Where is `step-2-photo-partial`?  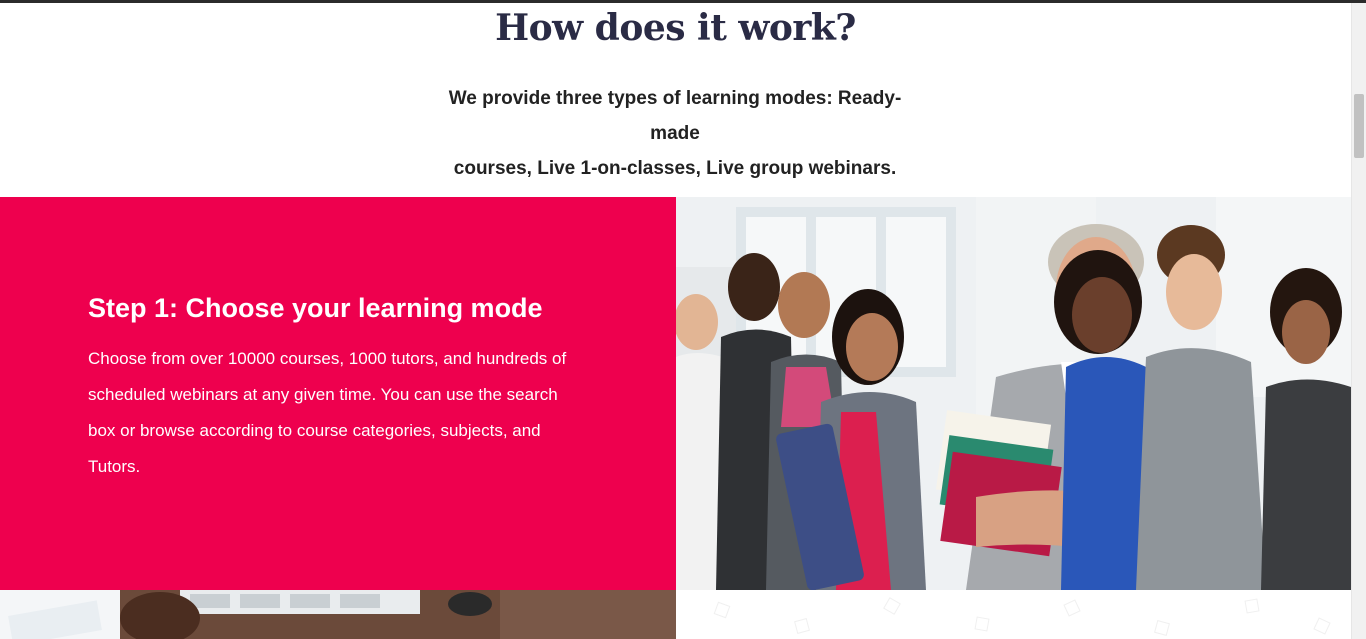
step-2-photo-partial is located at coordinates (338, 614).